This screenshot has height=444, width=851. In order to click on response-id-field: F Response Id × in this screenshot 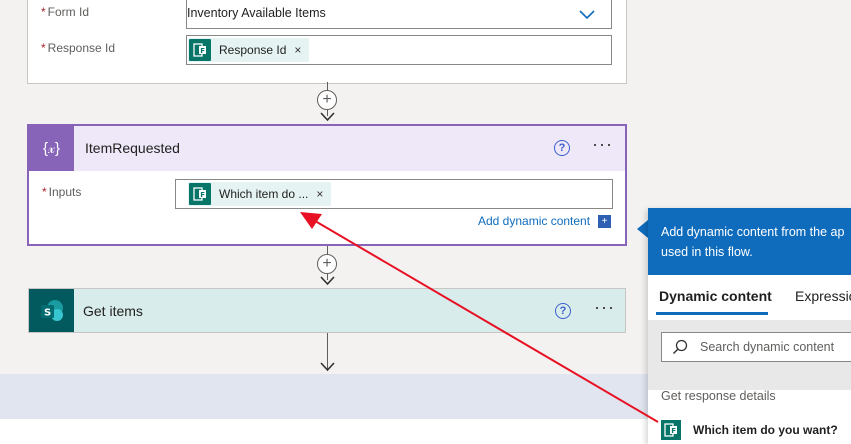, I will do `click(399, 50)`.